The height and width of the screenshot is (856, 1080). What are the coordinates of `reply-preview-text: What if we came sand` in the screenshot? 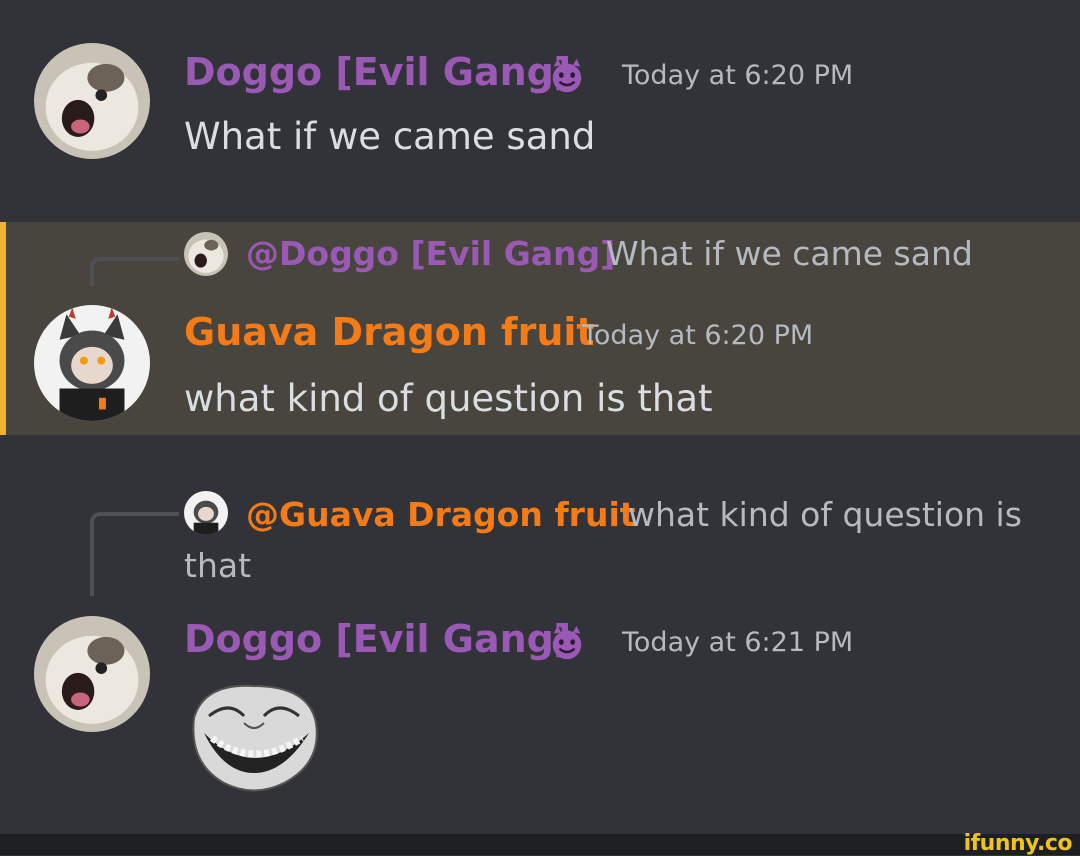 It's located at (789, 253).